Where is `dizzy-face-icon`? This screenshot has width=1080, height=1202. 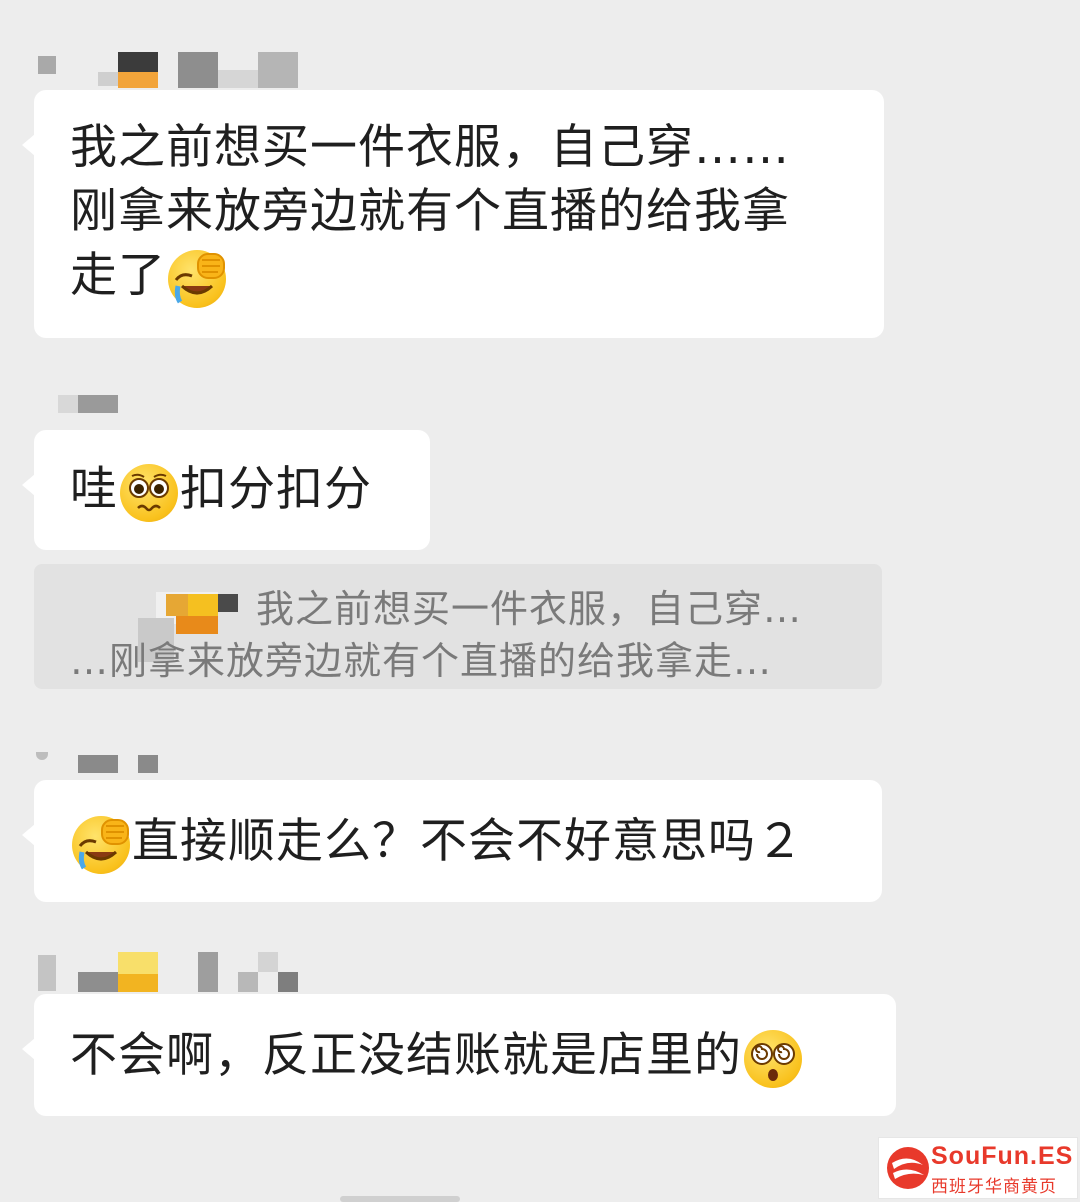 dizzy-face-icon is located at coordinates (773, 1058).